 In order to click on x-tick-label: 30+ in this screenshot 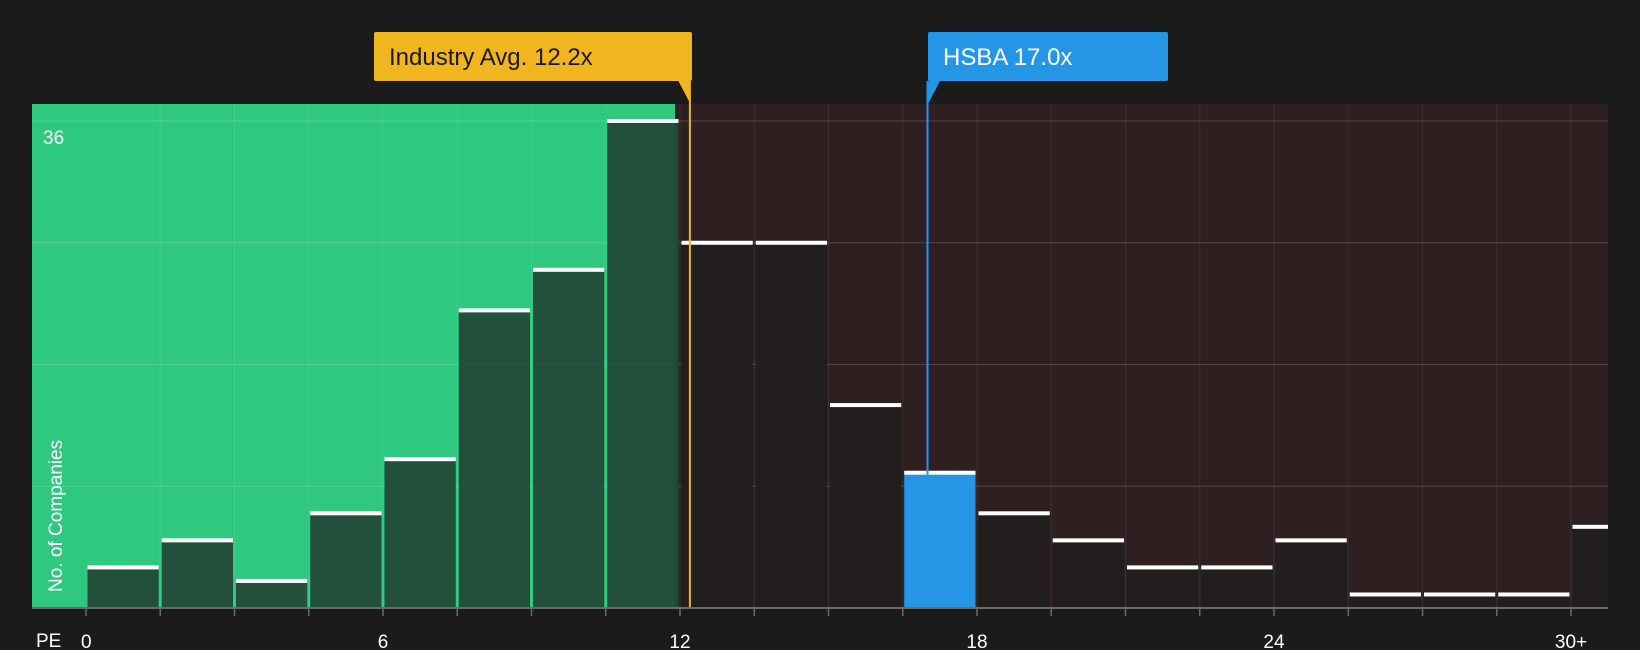, I will do `click(1571, 641)`.